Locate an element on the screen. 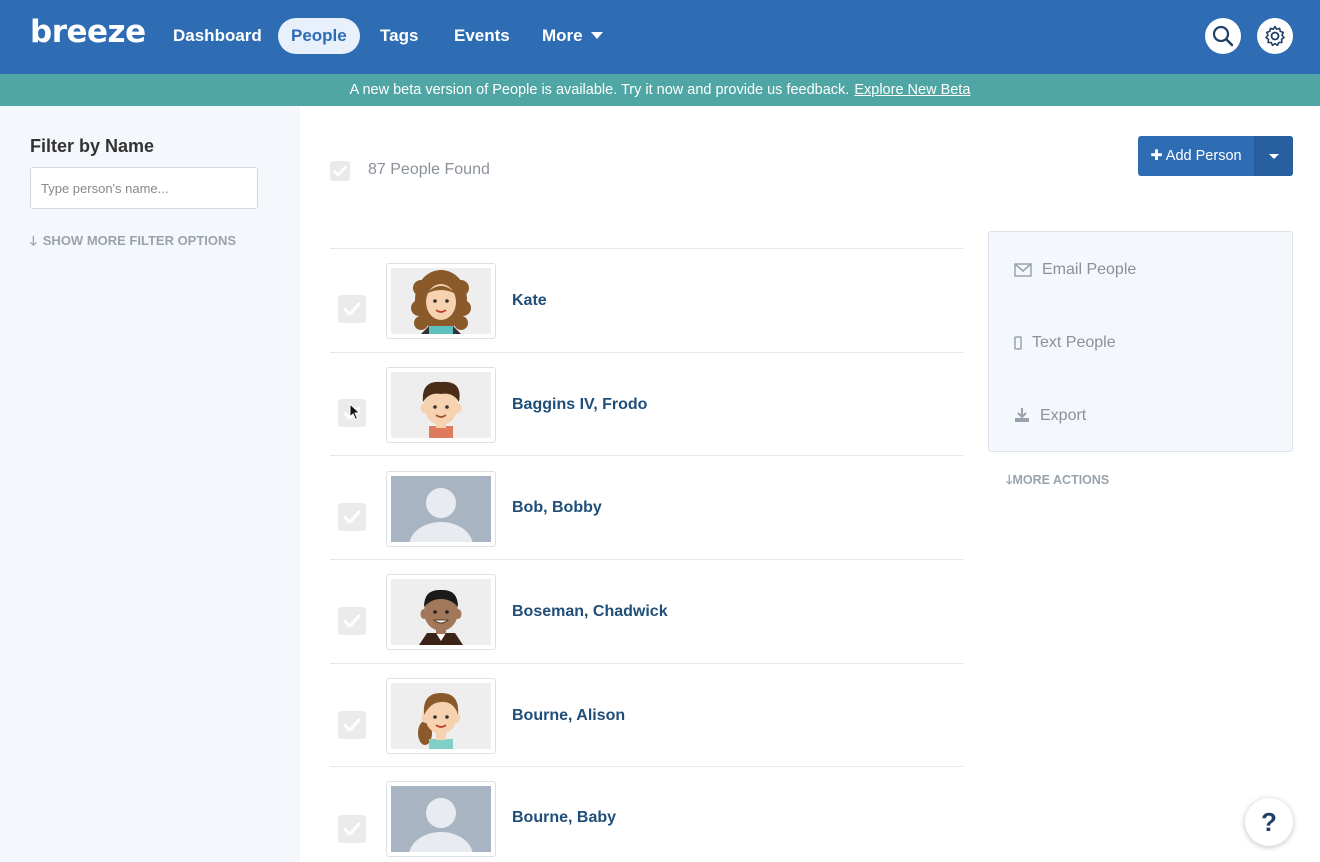 The image size is (1320, 862). plus-icon: ✚ is located at coordinates (1156, 156).